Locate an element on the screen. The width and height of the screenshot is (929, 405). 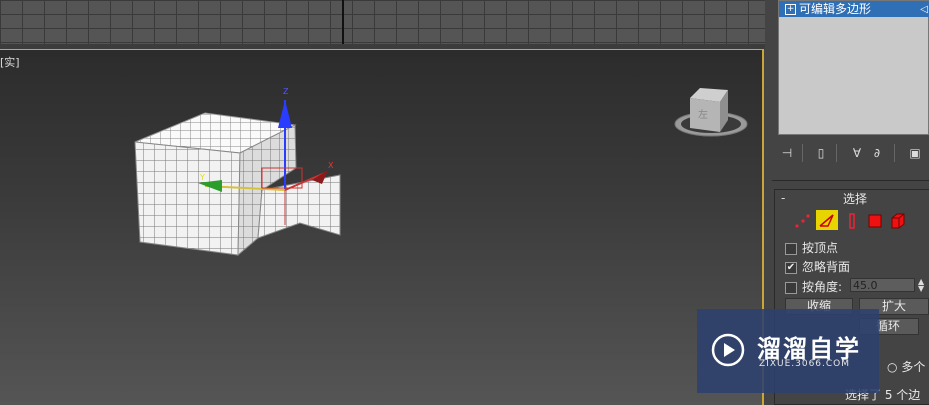
by-angle-row: 按角度: is located at coordinates (813, 286).